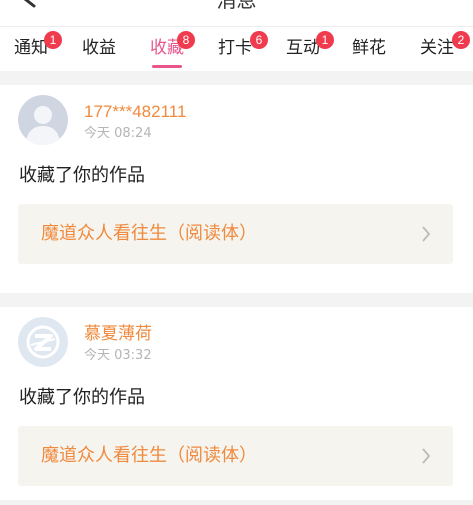 The height and width of the screenshot is (505, 473). Describe the element at coordinates (303, 48) in the screenshot. I see `tab-label: 互动` at that location.